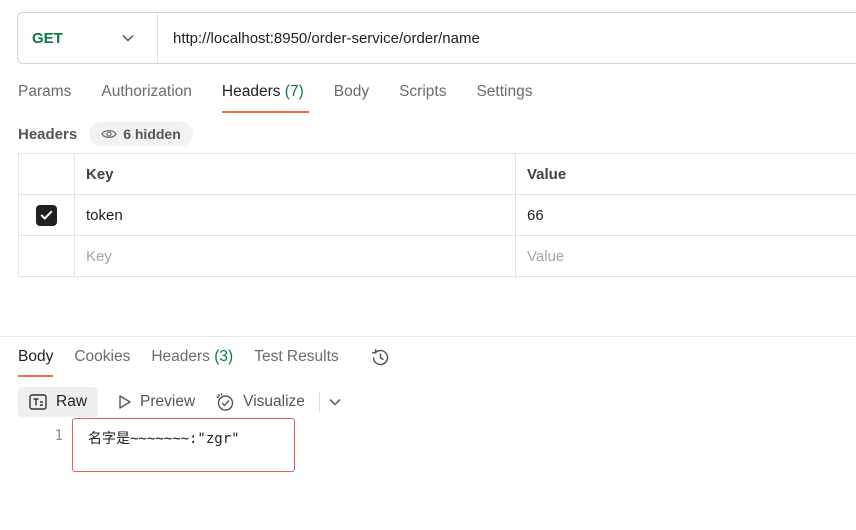 This screenshot has width=856, height=530. I want to click on tab-headers-label: Headers, so click(251, 91).